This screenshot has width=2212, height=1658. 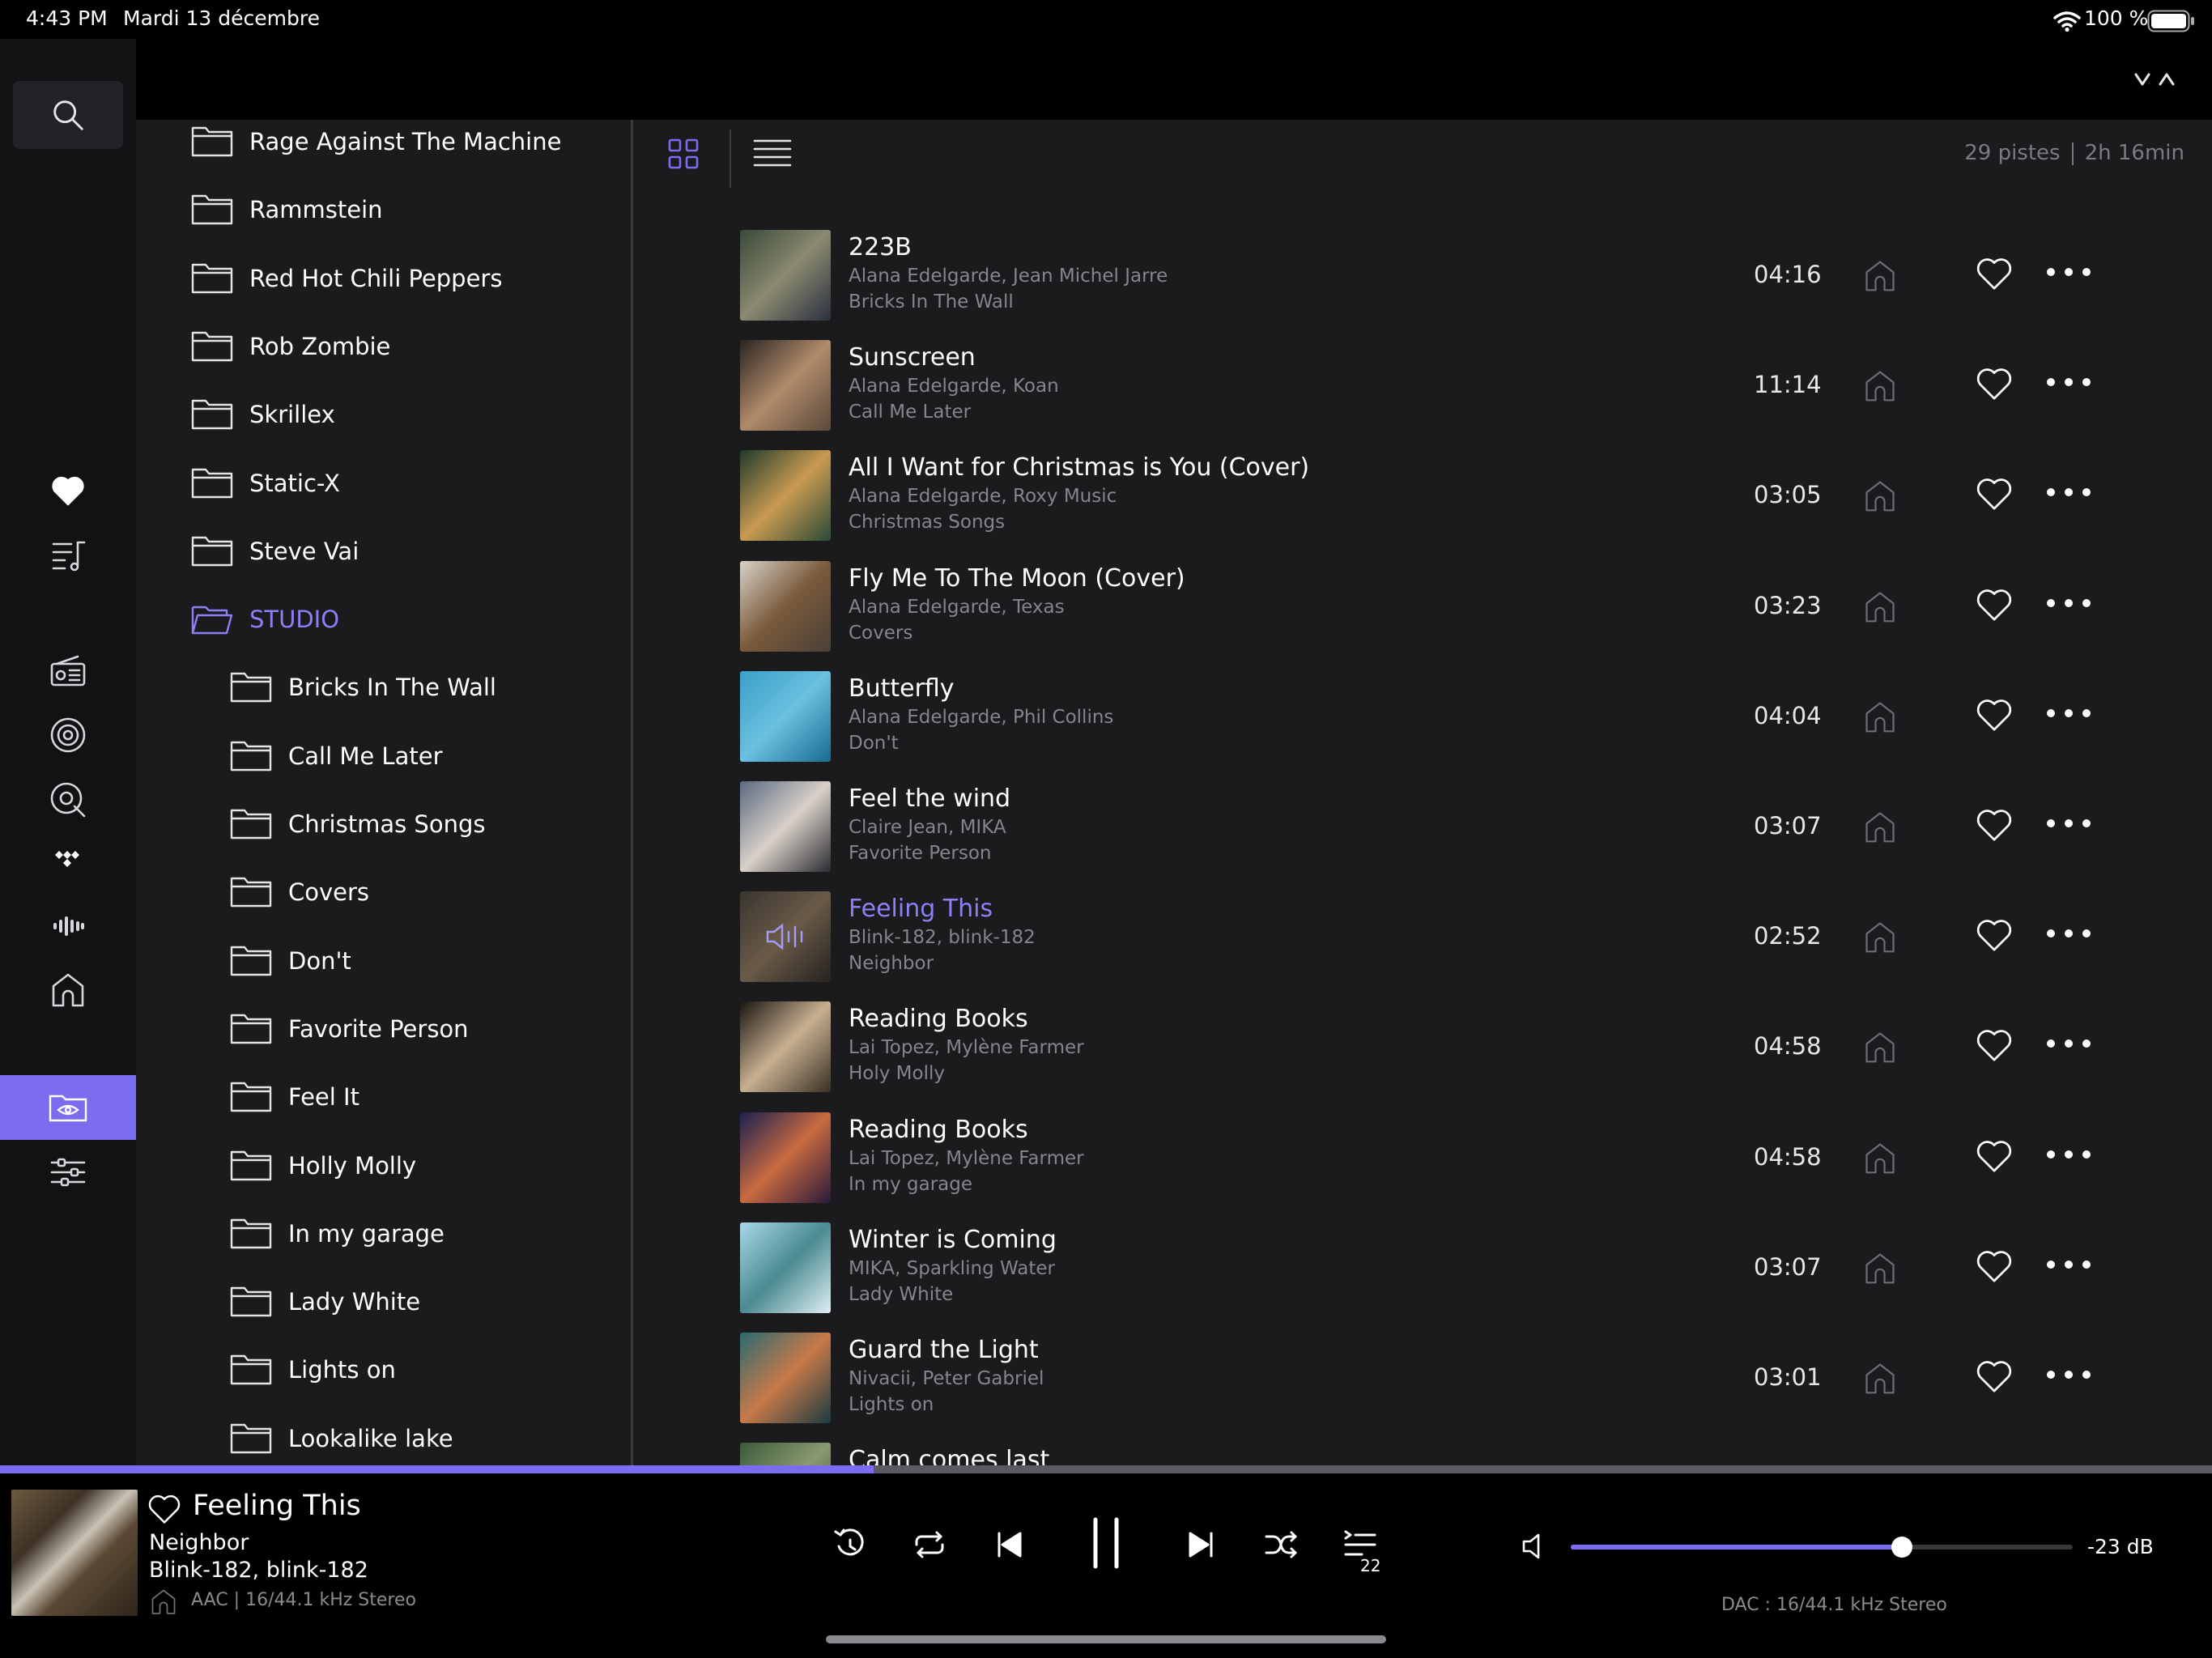 What do you see at coordinates (337, 1233) in the screenshot?
I see `folder-item: In my garage` at bounding box center [337, 1233].